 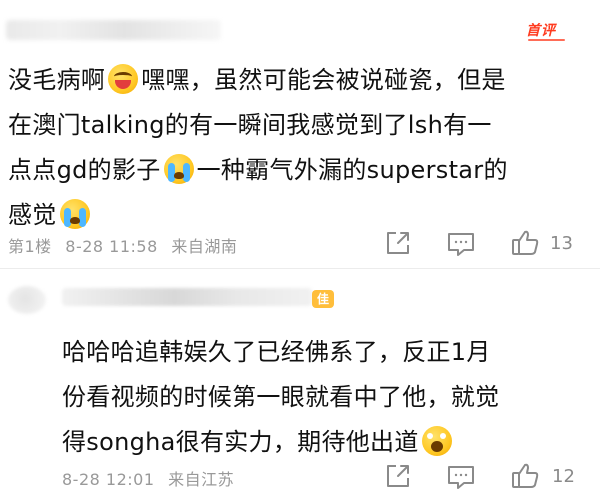 I want to click on comment-1-line-2: 在澳门talking的有一瞬间我感觉到了lsh有一, so click(x=250, y=125).